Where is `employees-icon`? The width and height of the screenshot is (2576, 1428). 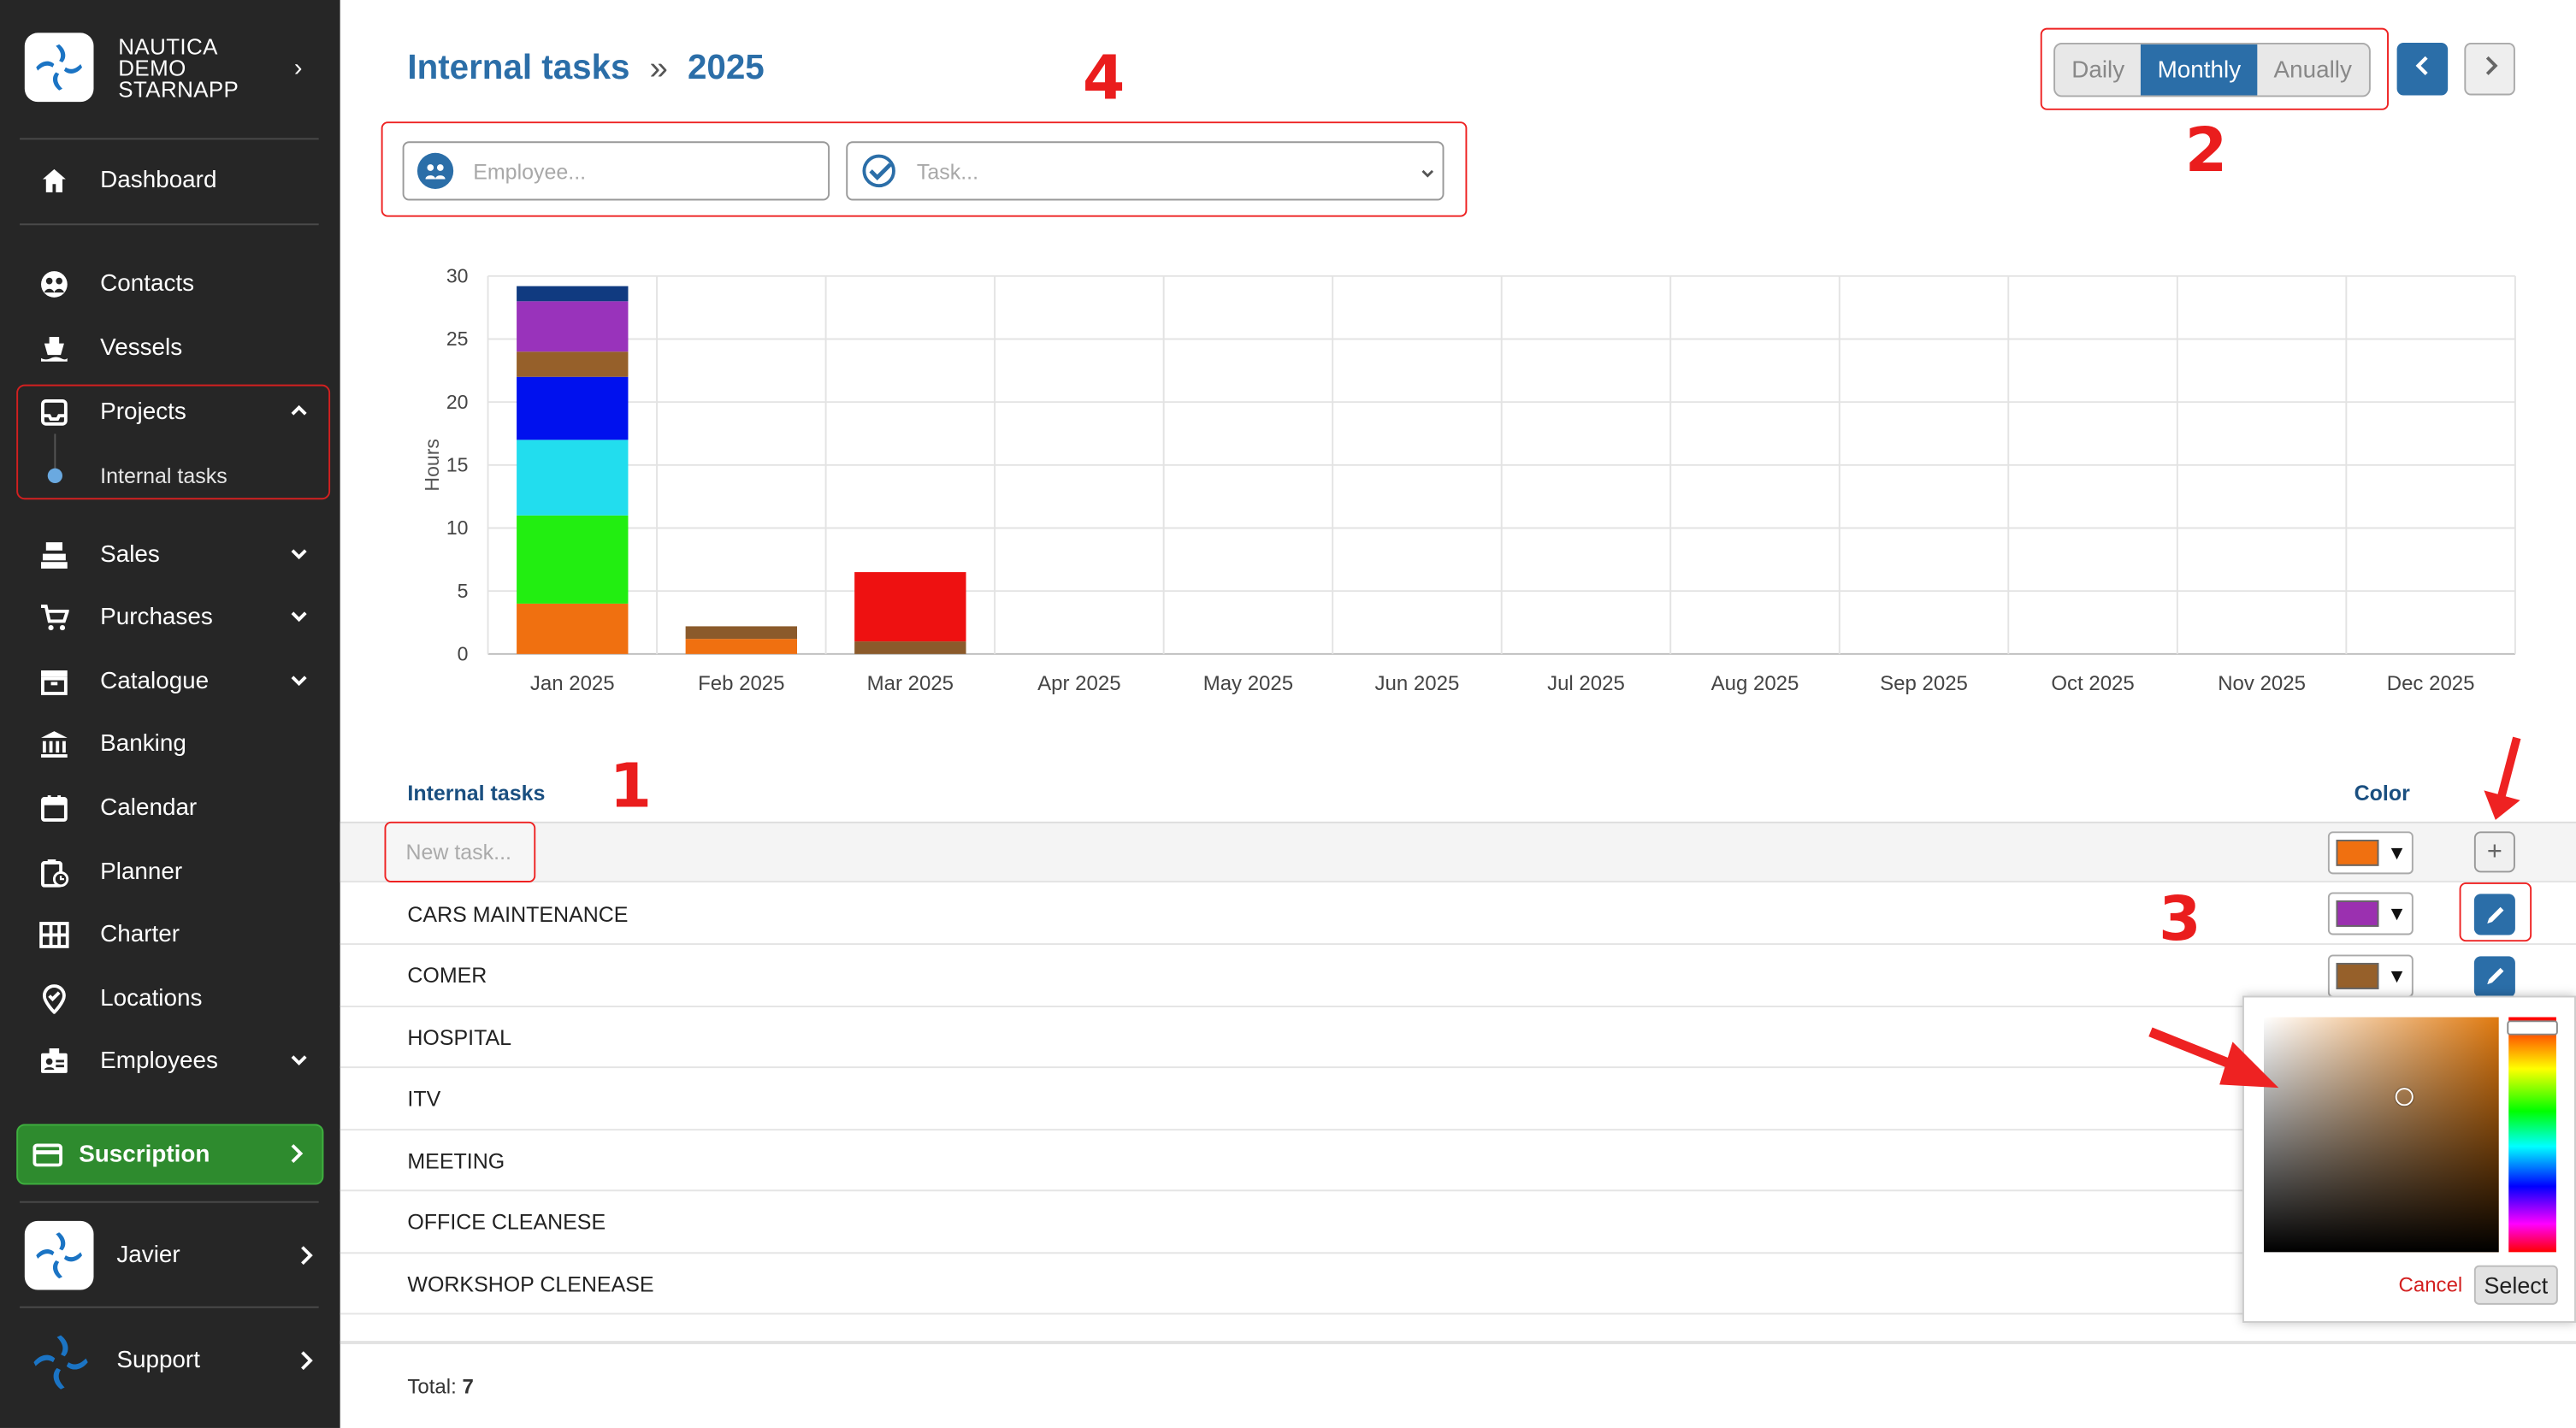
employees-icon is located at coordinates (435, 170).